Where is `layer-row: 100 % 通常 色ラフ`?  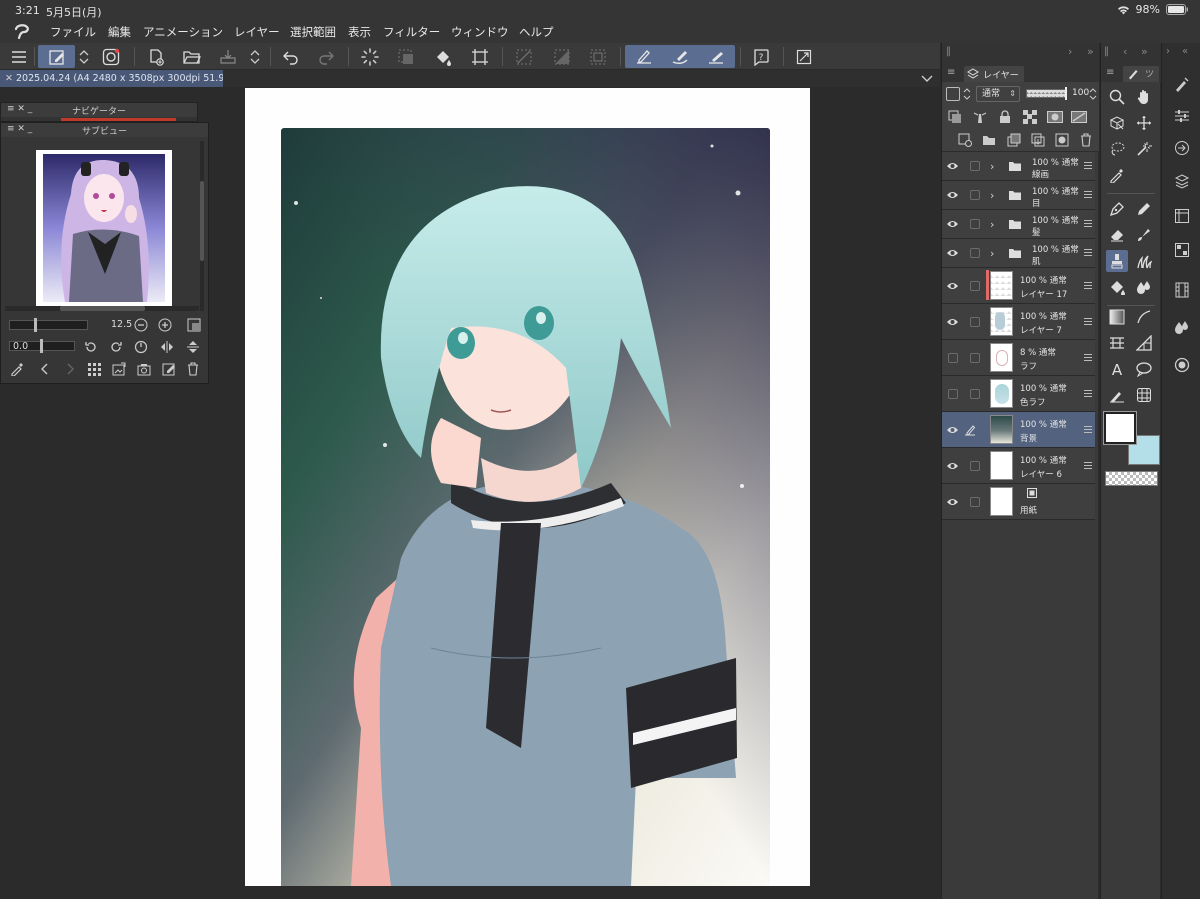 layer-row: 100 % 通常 色ラフ is located at coordinates (1018, 394).